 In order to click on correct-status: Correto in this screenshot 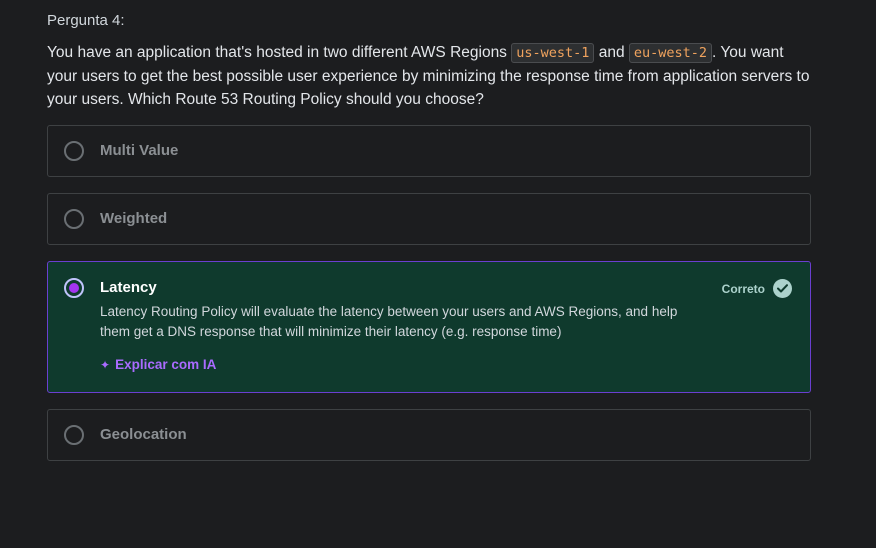, I will do `click(757, 288)`.